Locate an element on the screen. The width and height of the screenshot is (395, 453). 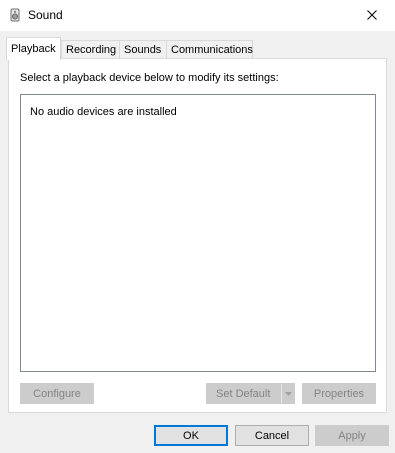
tab-label: Recording is located at coordinates (91, 50).